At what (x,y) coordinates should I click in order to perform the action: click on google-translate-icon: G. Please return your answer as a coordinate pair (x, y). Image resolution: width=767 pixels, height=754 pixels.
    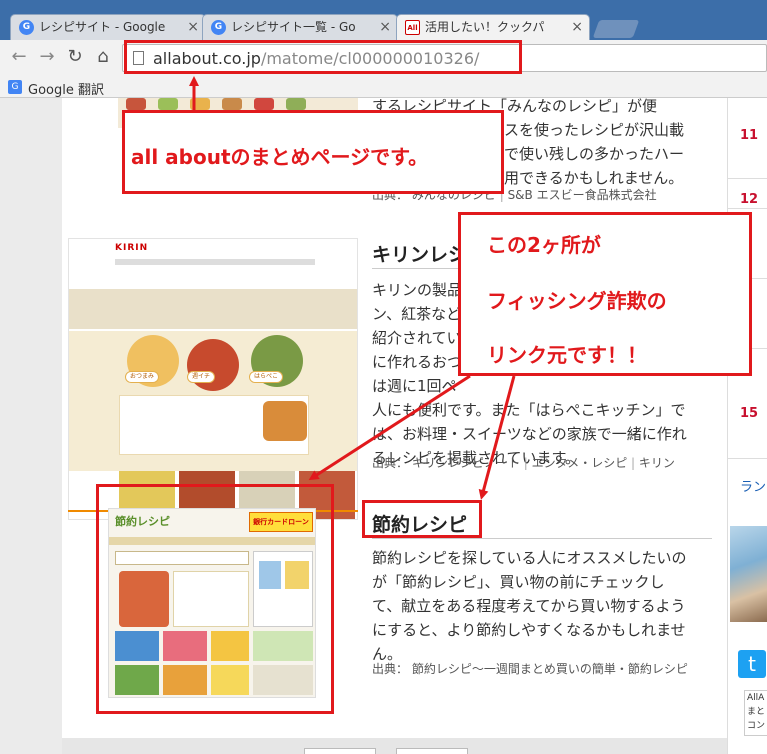
    Looking at the image, I should click on (15, 87).